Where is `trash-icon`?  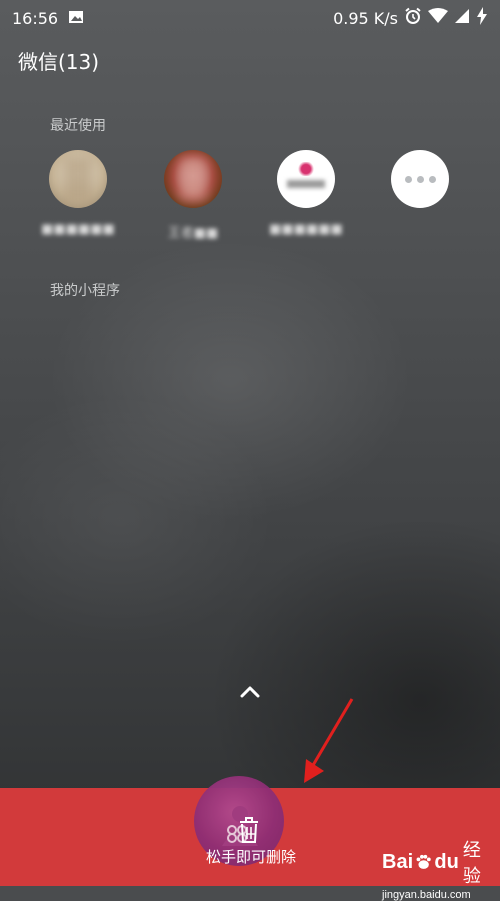 trash-icon is located at coordinates (249, 830).